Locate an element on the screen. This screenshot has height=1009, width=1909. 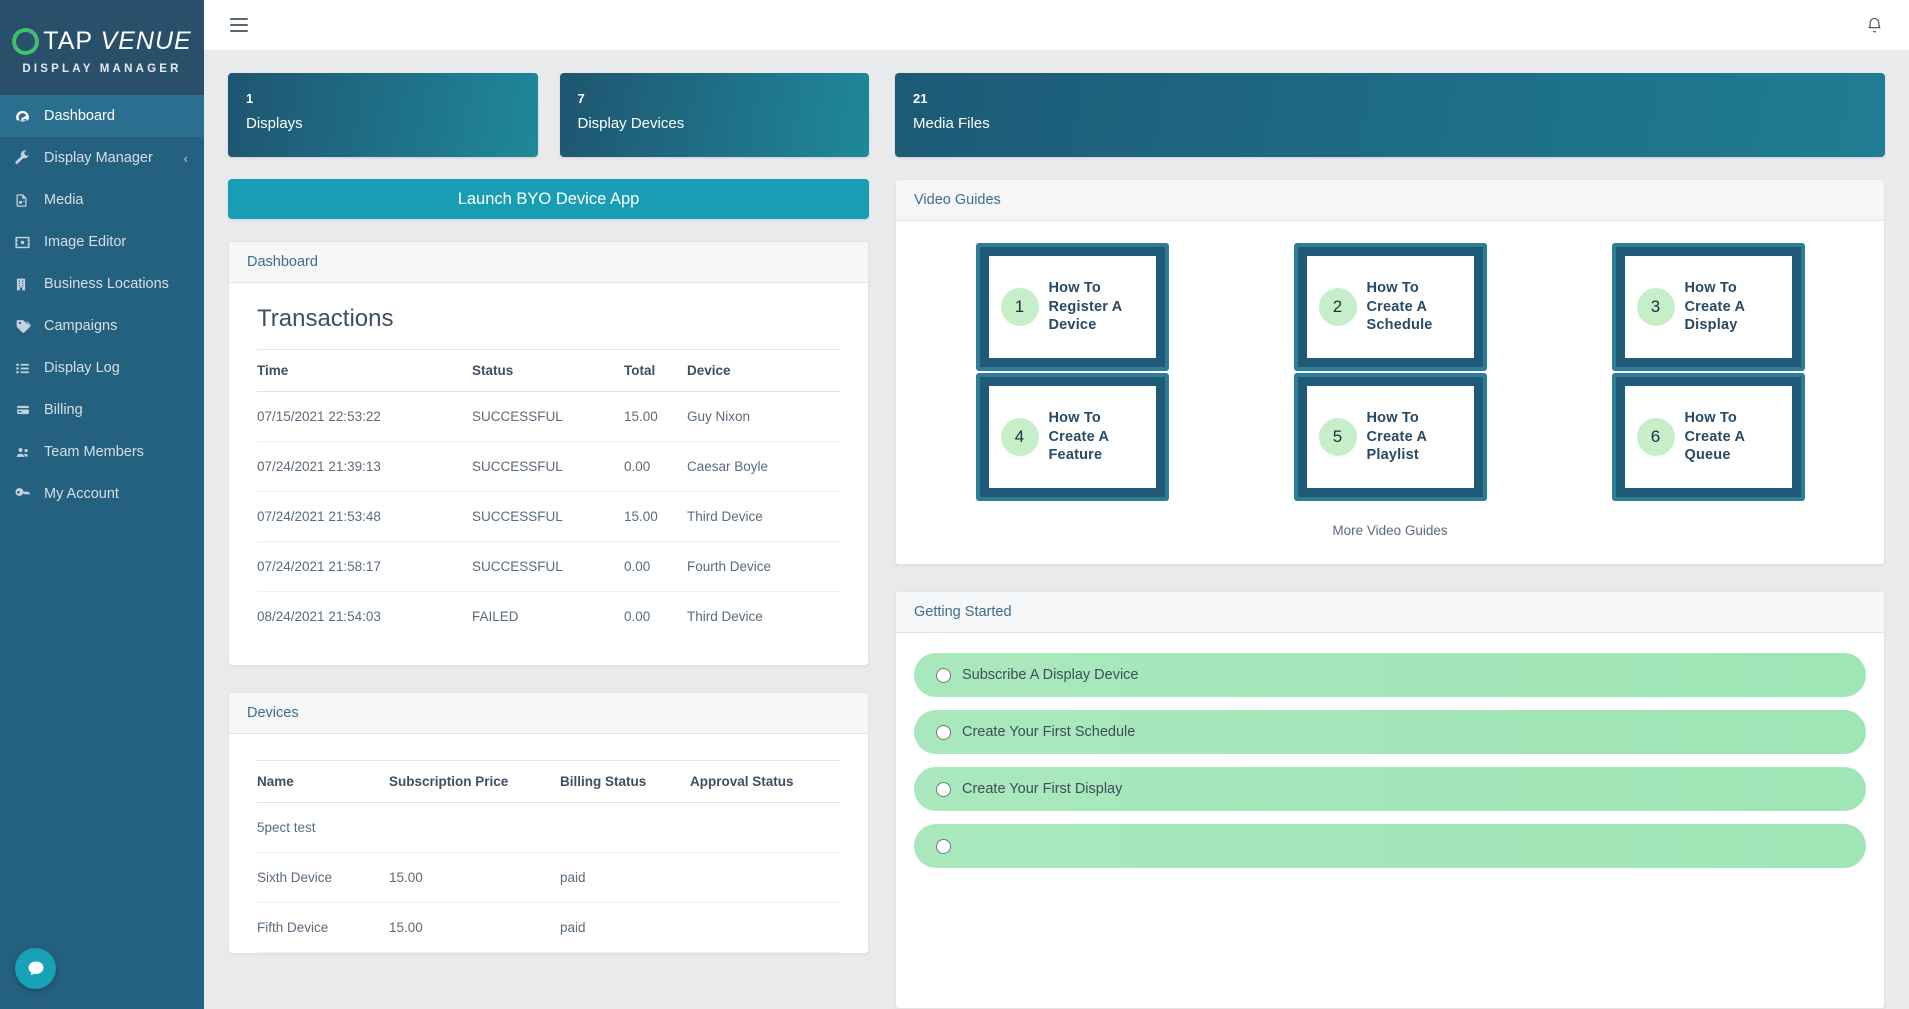
sidebar-item-label: Image Editor is located at coordinates (85, 242).